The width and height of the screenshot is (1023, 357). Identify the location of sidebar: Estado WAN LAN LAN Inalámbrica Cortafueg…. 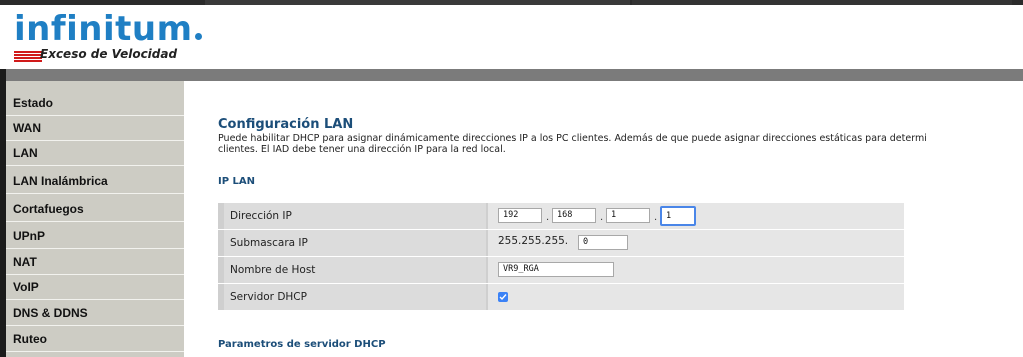
(95, 219).